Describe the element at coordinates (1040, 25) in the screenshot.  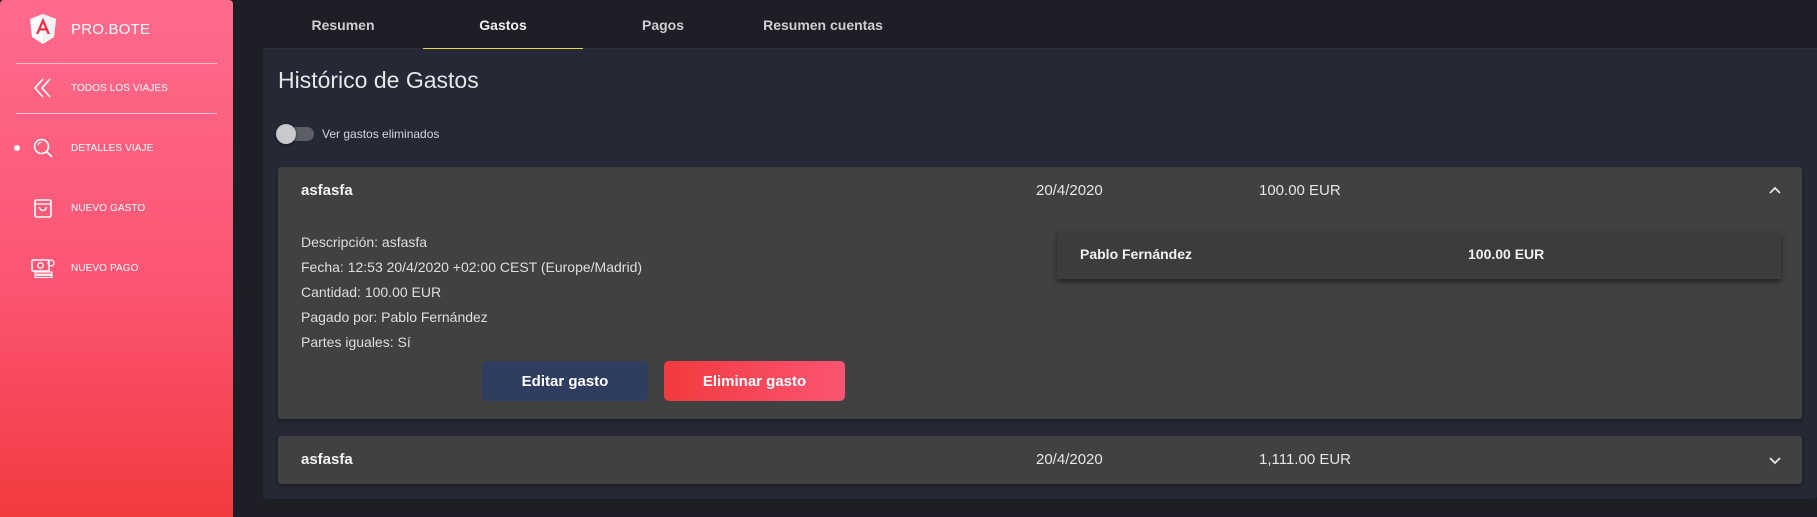
I see `tab-bar: Resumen Gastos Pagos Resumen cuentas` at that location.